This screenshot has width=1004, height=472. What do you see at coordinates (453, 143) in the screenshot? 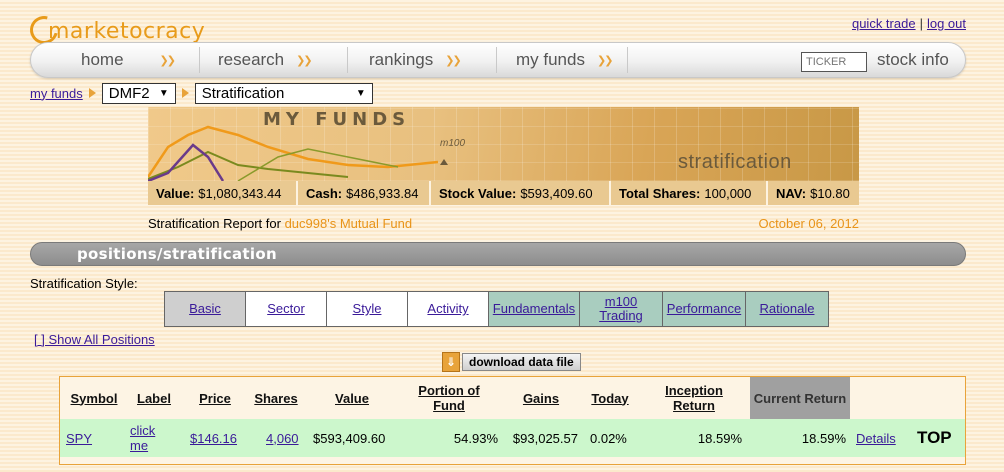
I see `banner-m100-label: m100` at bounding box center [453, 143].